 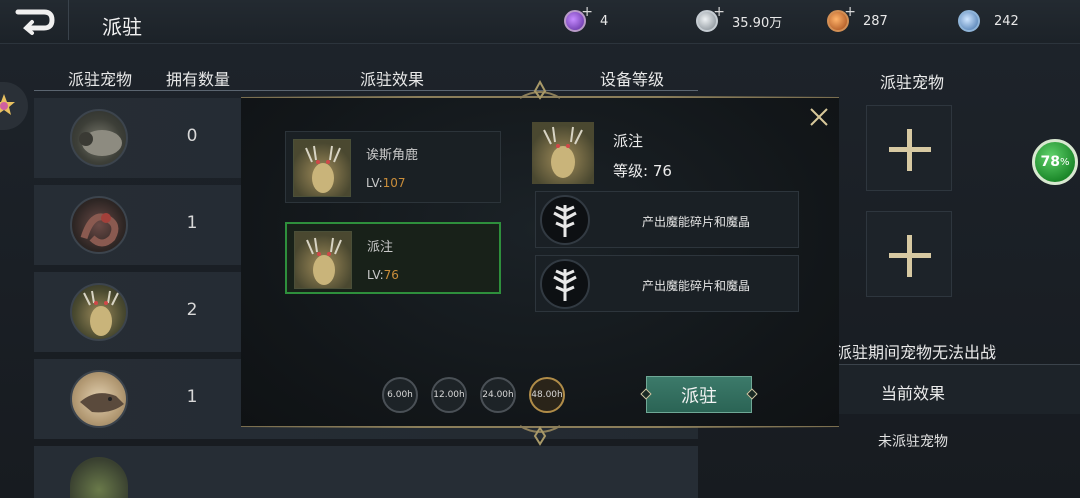 I want to click on currency-value: 4, so click(x=604, y=21).